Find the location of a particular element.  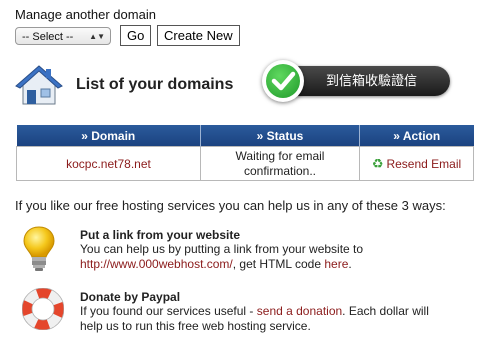

verify-email-badge: 到信箱收驗證信 is located at coordinates (357, 81).